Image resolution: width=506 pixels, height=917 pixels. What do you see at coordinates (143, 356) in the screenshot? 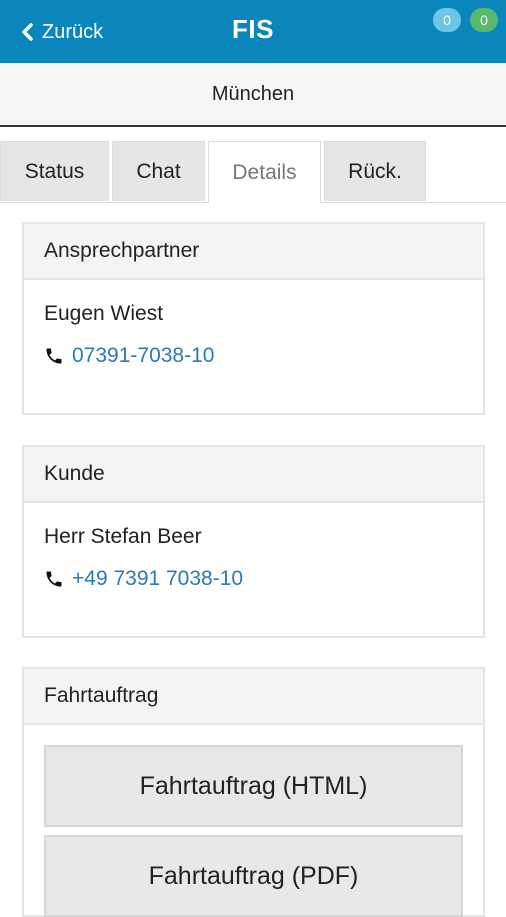
I see `contact-phone-link: 07391-7038-10` at bounding box center [143, 356].